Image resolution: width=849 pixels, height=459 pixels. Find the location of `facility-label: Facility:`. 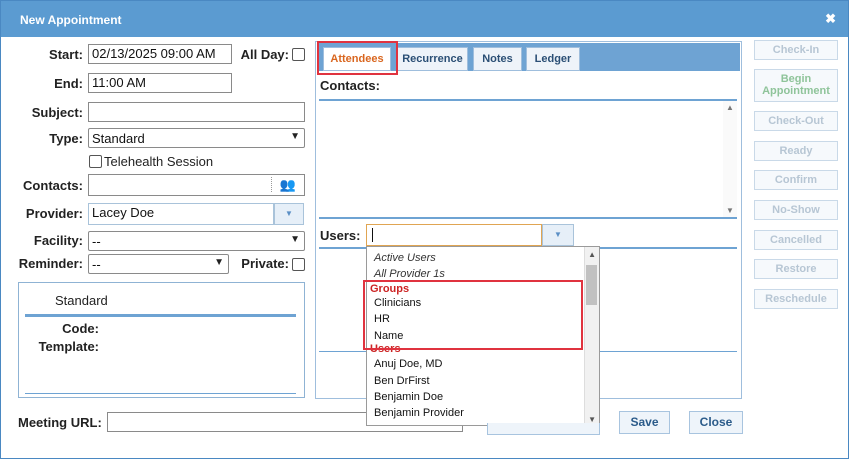

facility-label: Facility: is located at coordinates (58, 240).